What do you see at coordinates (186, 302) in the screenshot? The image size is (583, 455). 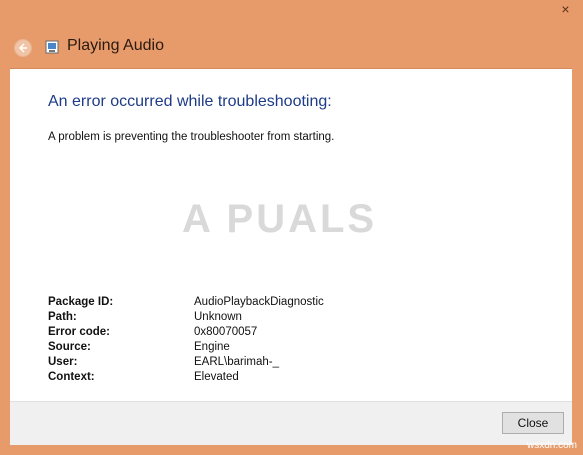 I see `detail-row-package-id: Package ID: AudioPlaybackDiagnostic` at bounding box center [186, 302].